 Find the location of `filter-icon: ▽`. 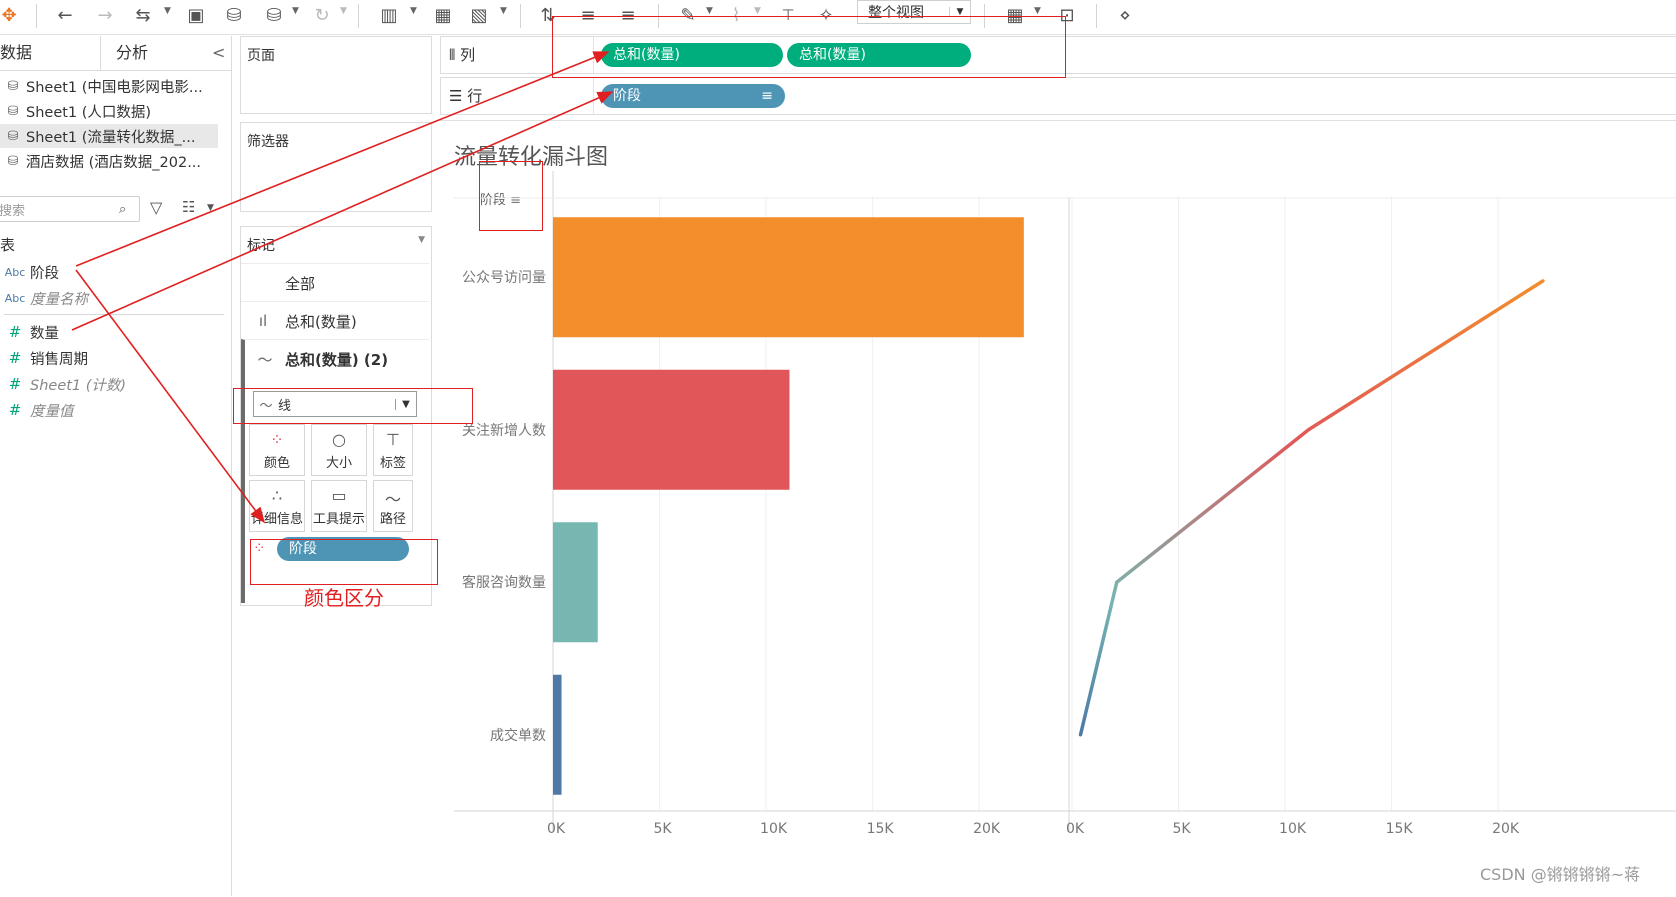

filter-icon: ▽ is located at coordinates (156, 207).